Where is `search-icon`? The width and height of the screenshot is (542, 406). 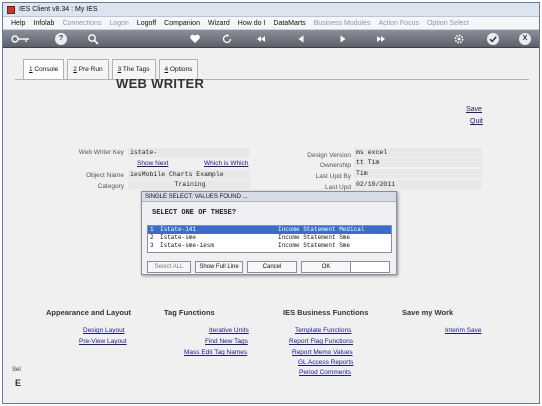 search-icon is located at coordinates (93, 39).